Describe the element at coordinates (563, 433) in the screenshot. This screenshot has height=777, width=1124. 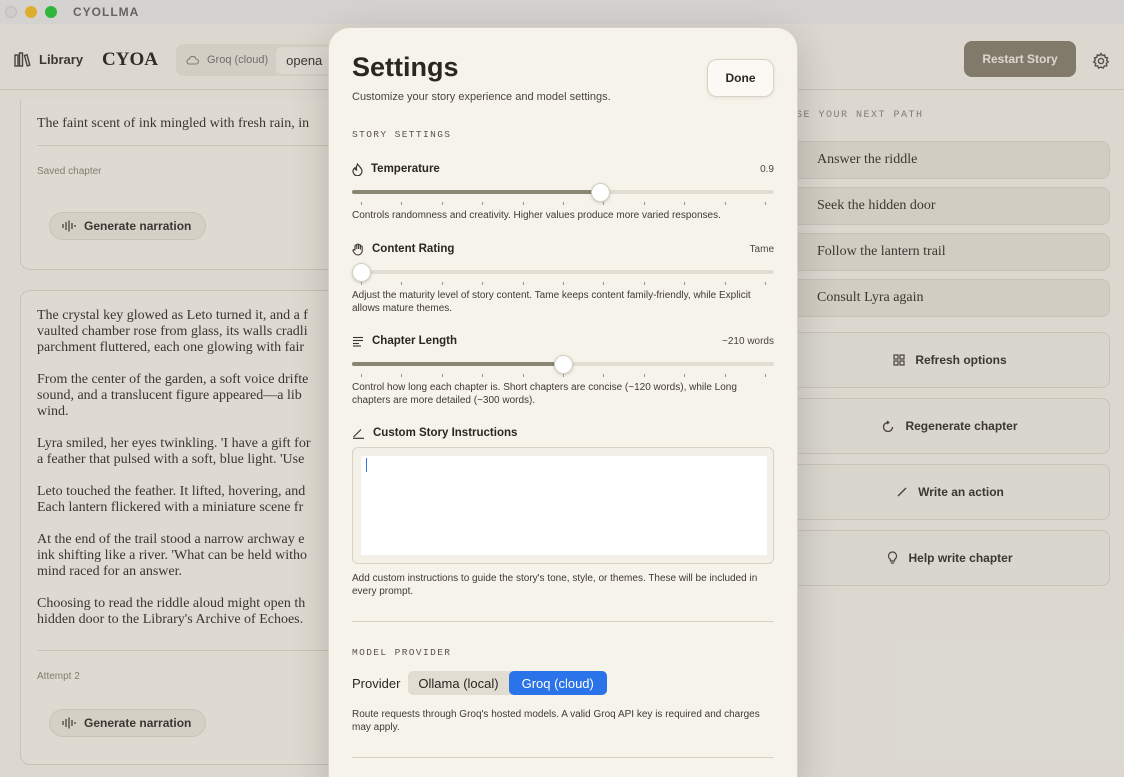
I see `custom-instructions-setting: Custom Story Instructions` at that location.